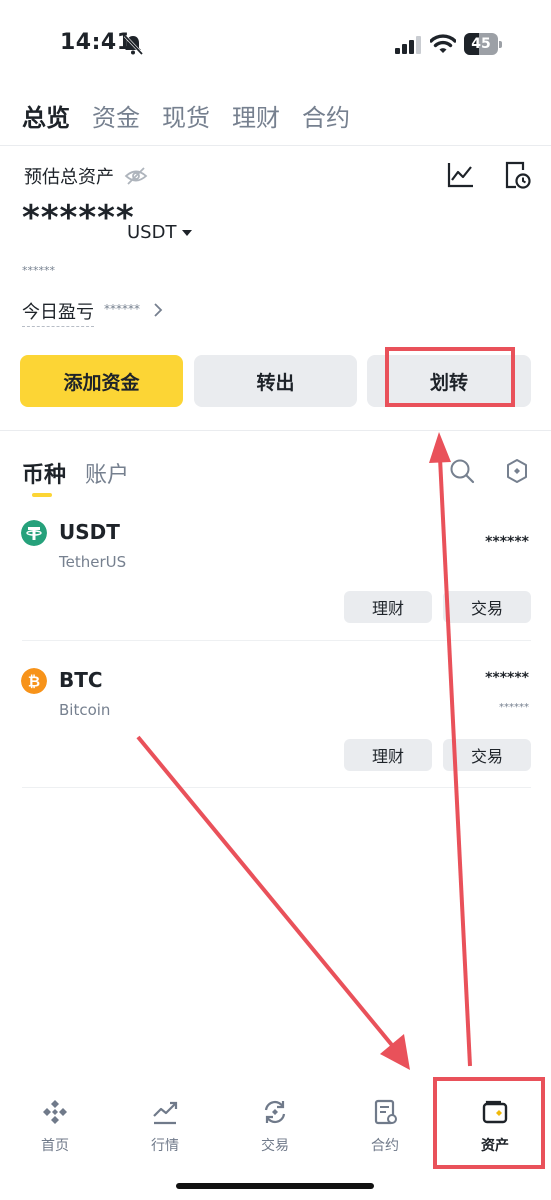 This screenshot has height=1200, width=551. Describe the element at coordinates (275, 430) in the screenshot. I see `section-divider` at that location.